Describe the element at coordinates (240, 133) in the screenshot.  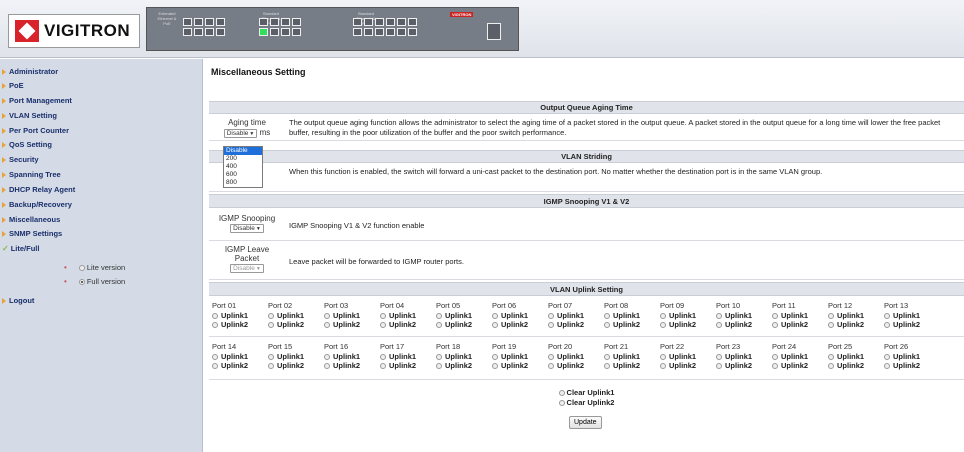
I see `aging-time-select: Disable▼` at that location.